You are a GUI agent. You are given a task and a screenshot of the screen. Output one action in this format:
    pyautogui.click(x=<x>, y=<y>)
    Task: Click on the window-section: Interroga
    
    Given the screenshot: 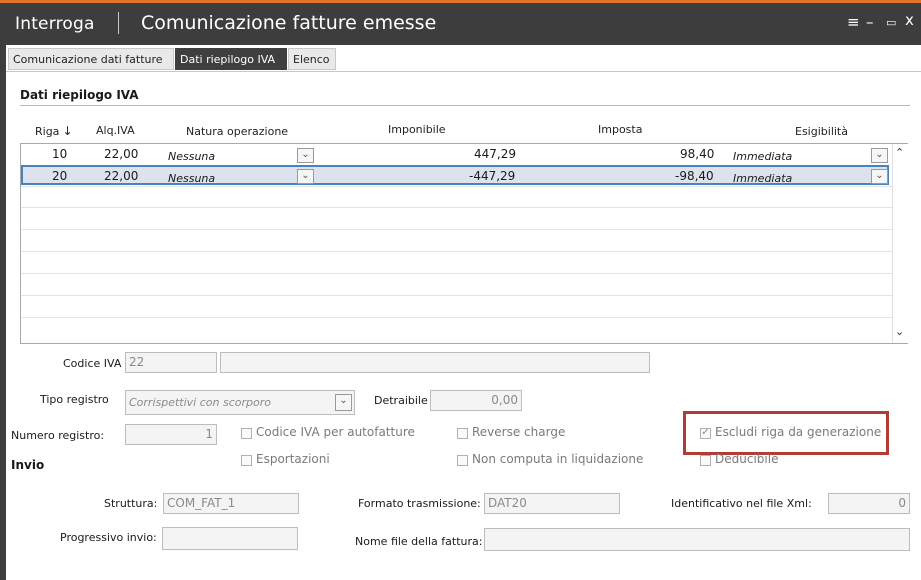 What is the action you would take?
    pyautogui.click(x=55, y=24)
    